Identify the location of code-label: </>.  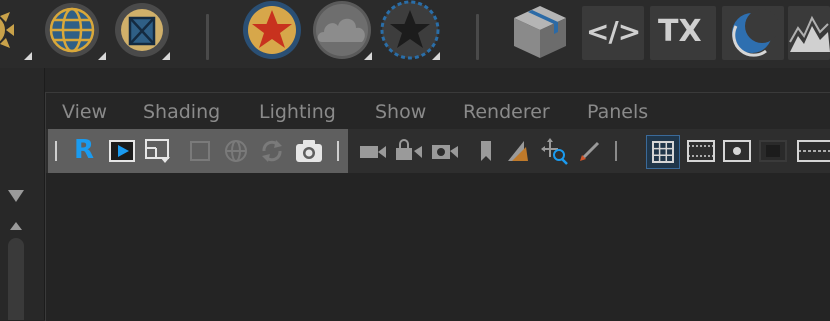
(613, 31).